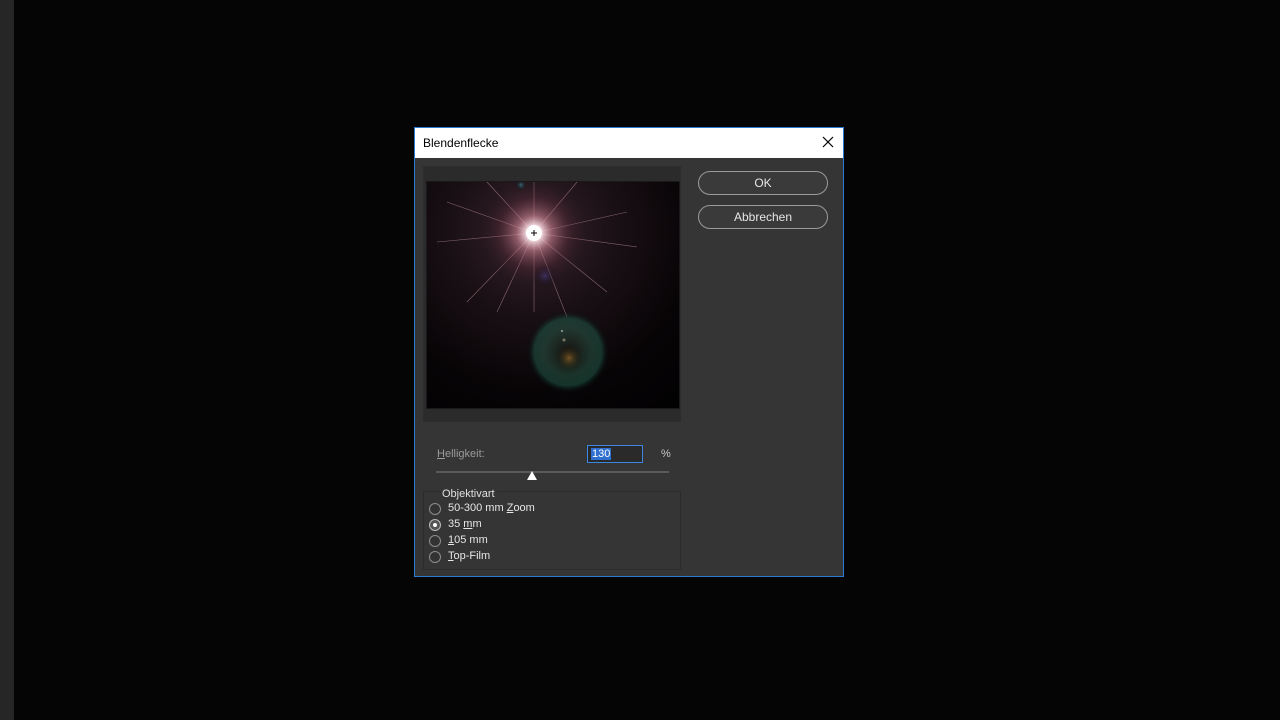 This screenshot has height=720, width=1280. Describe the element at coordinates (464, 454) in the screenshot. I see `brightness-label-rest: elligkeit:` at that location.